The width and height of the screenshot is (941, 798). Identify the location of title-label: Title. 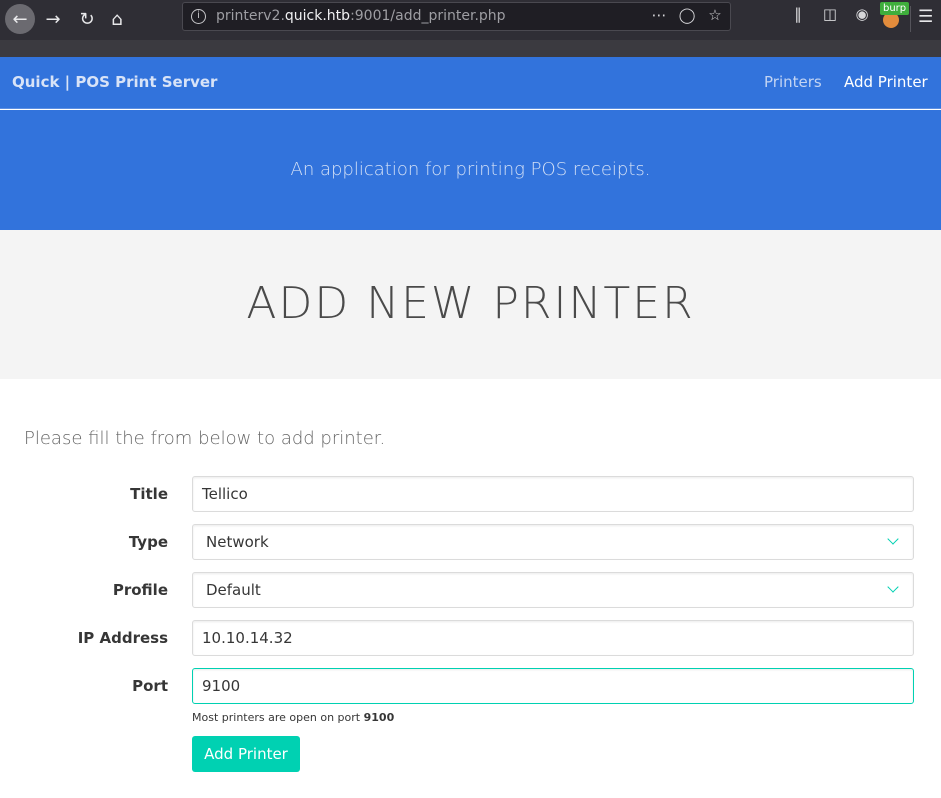
(149, 494).